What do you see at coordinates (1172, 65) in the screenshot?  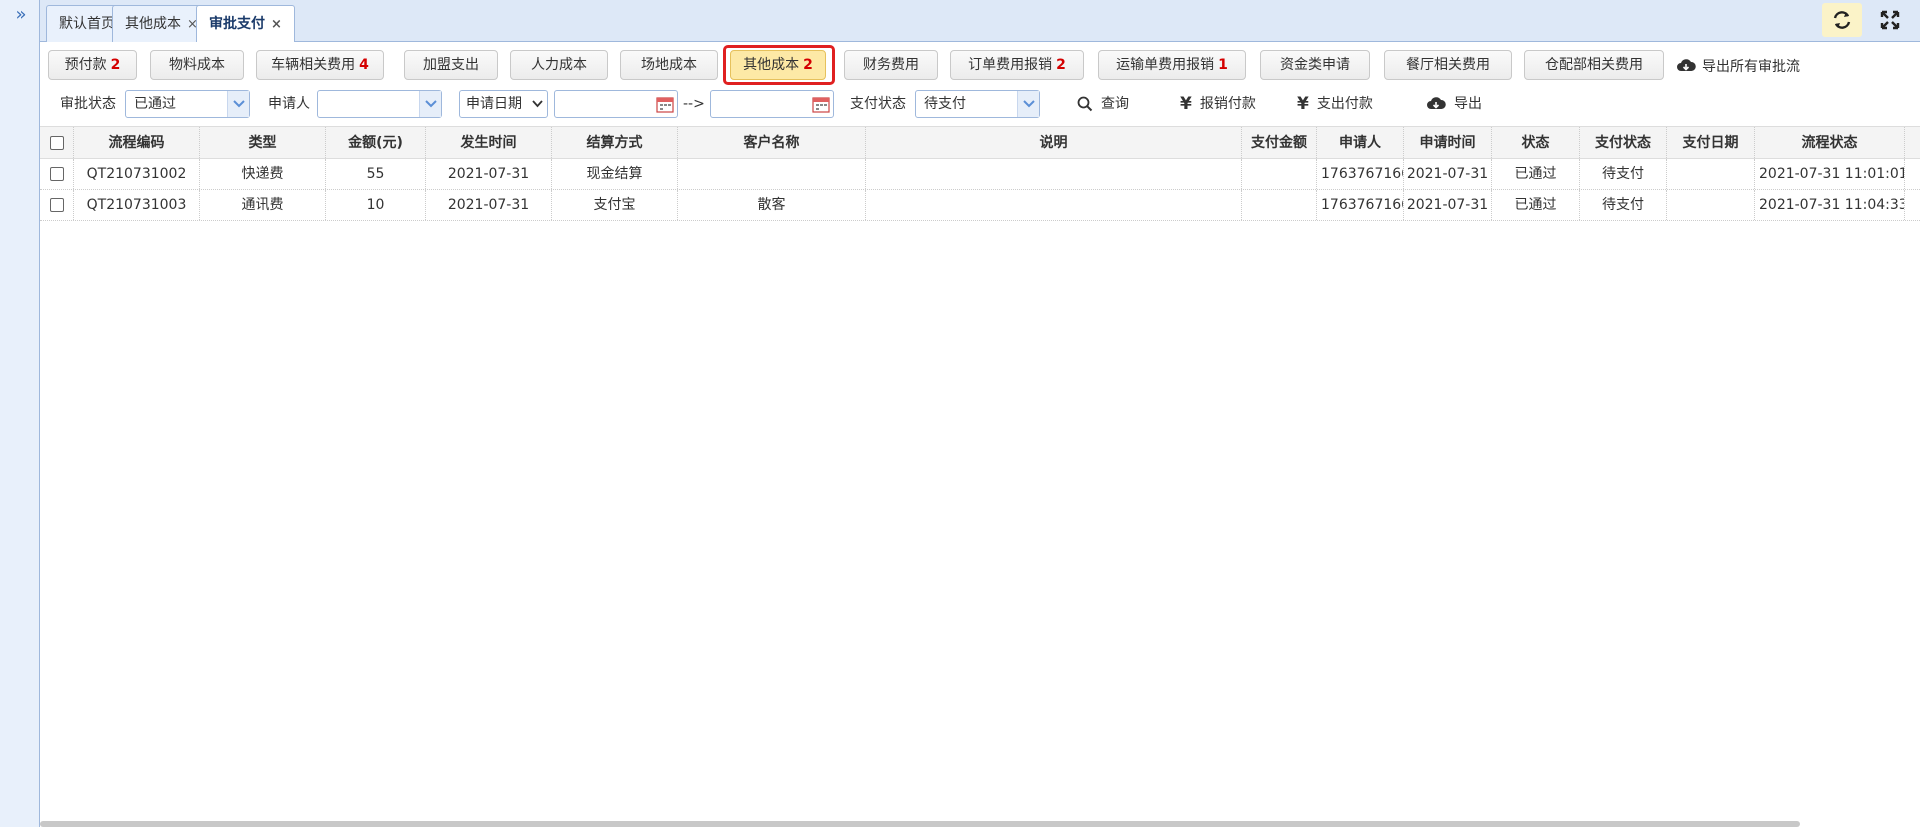 I see `category-shipment-reimbursement: 运输单费用报销 1` at bounding box center [1172, 65].